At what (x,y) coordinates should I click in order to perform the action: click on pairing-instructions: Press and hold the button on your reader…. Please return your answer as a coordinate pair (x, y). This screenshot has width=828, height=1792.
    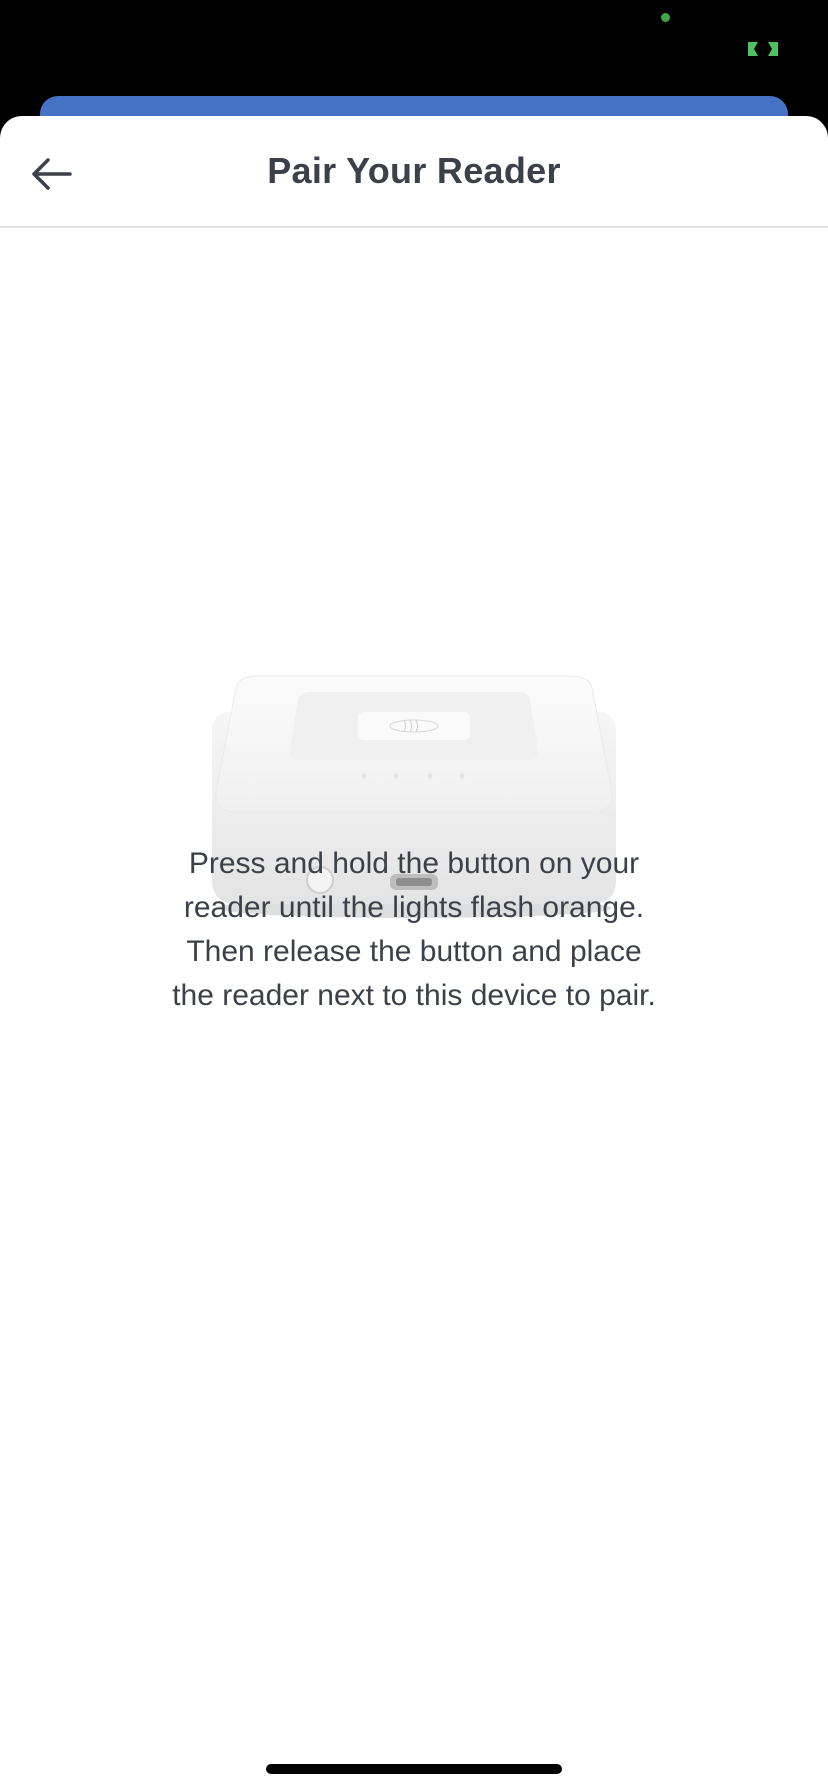
    Looking at the image, I should click on (414, 929).